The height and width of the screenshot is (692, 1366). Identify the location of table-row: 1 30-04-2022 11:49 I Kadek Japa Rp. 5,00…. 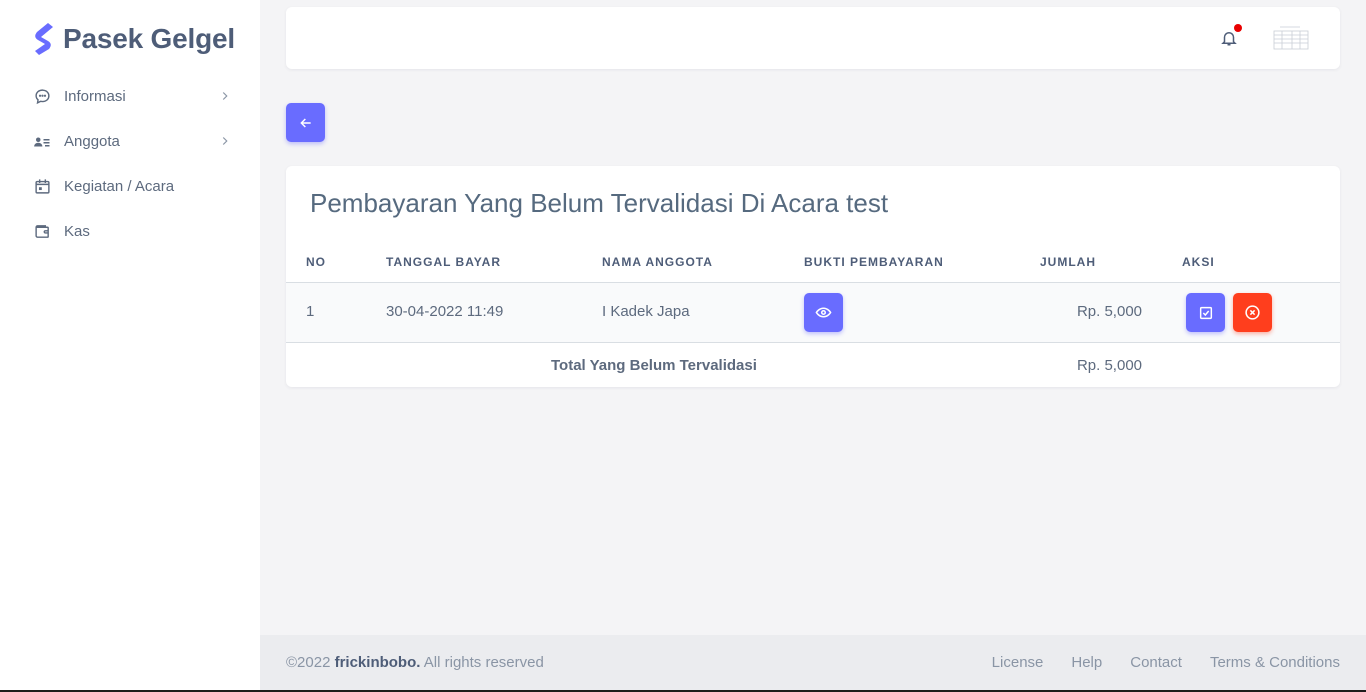
(813, 312).